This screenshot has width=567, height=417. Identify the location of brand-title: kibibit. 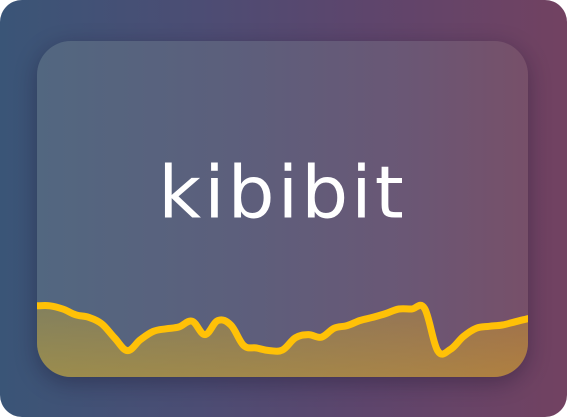
(282, 193).